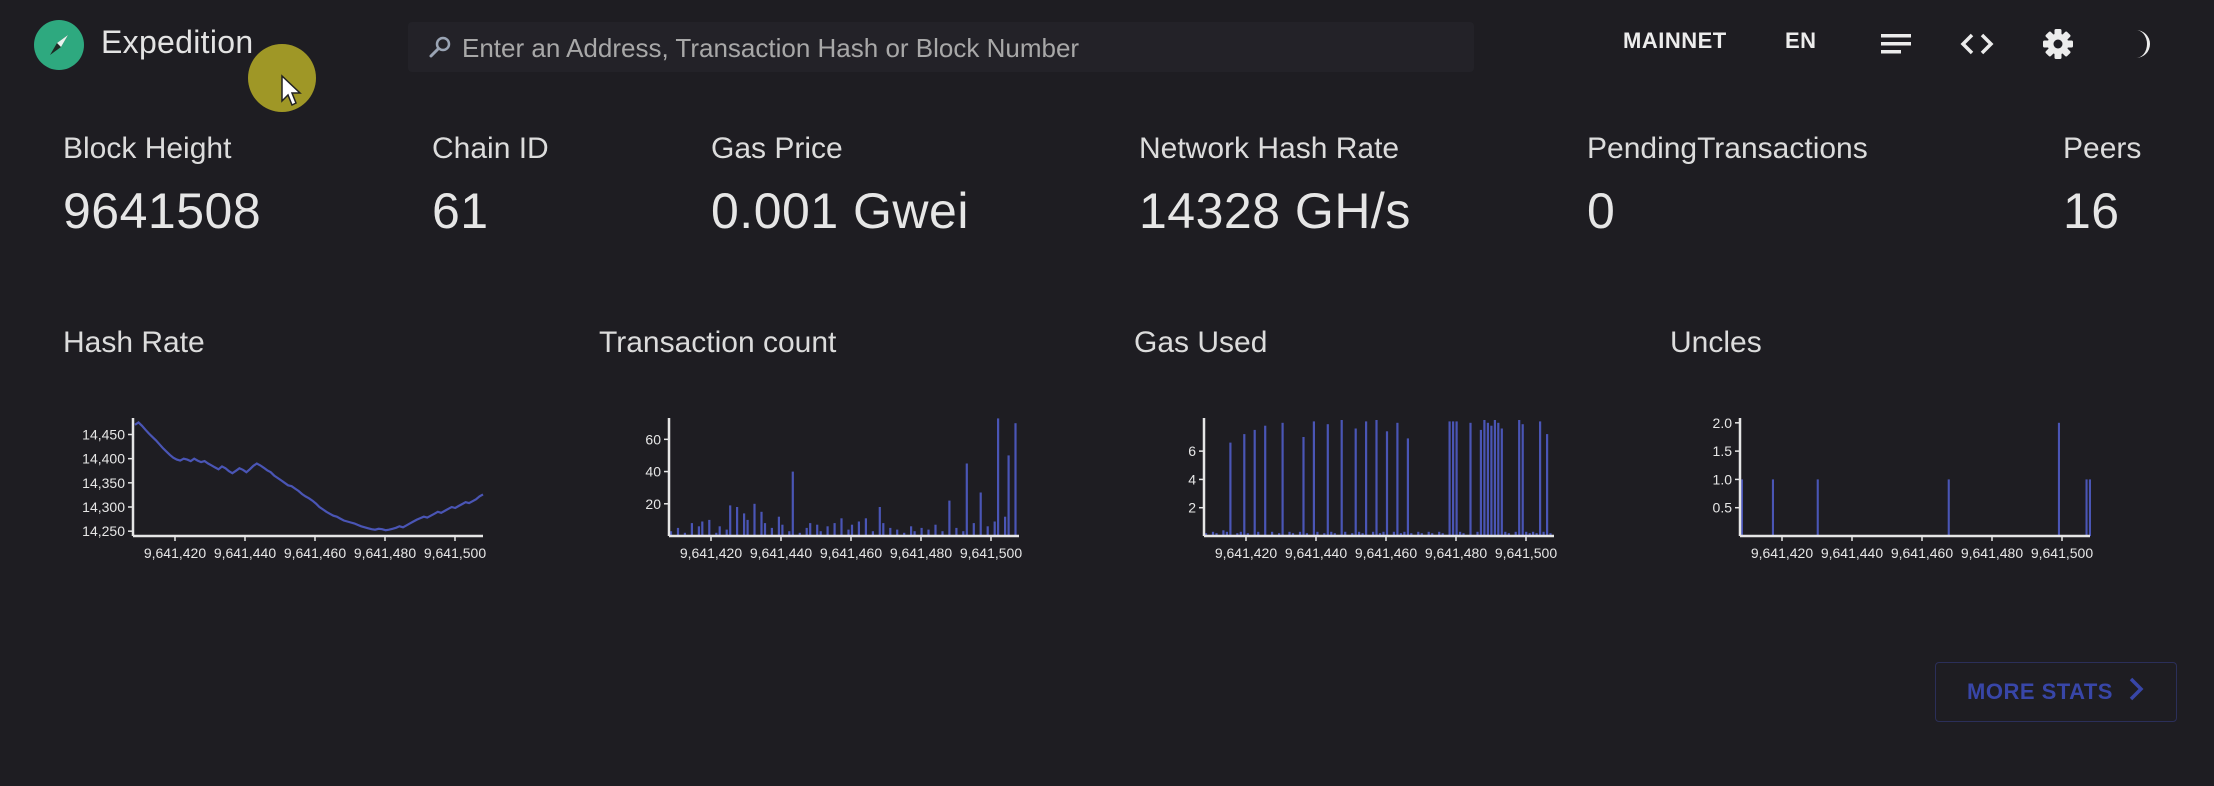 The image size is (2214, 786). I want to click on stat-label: PendingTransactions, so click(1727, 148).